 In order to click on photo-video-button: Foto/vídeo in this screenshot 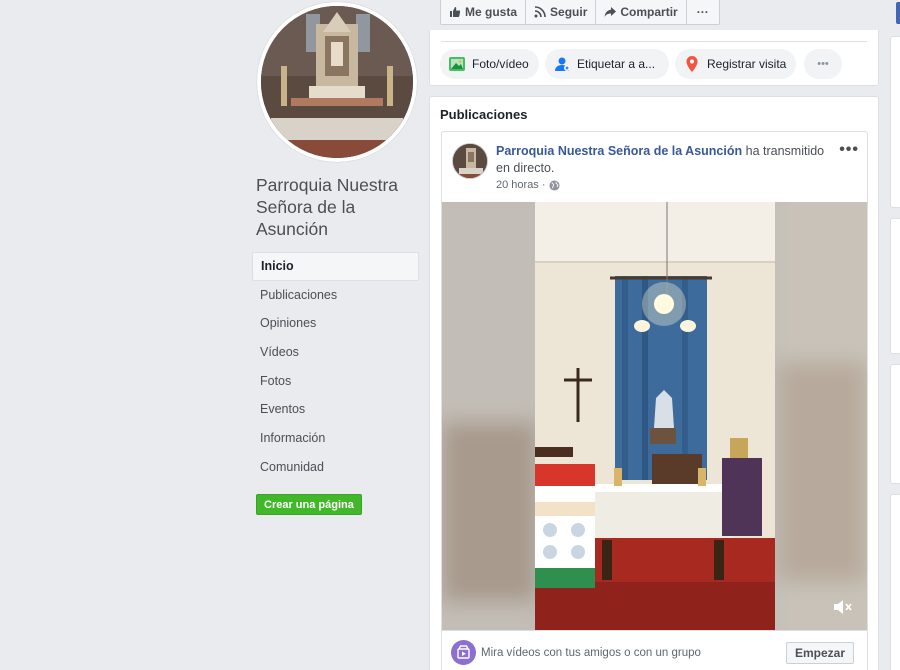, I will do `click(489, 64)`.